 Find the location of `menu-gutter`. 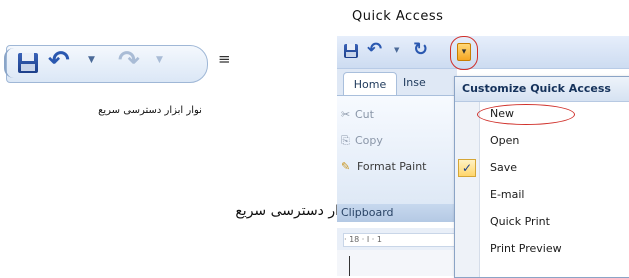

menu-gutter is located at coordinates (467, 189).